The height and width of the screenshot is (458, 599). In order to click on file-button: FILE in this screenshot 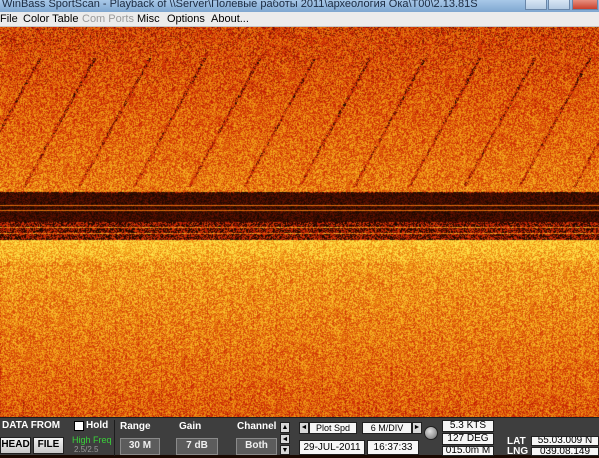, I will do `click(48, 445)`.